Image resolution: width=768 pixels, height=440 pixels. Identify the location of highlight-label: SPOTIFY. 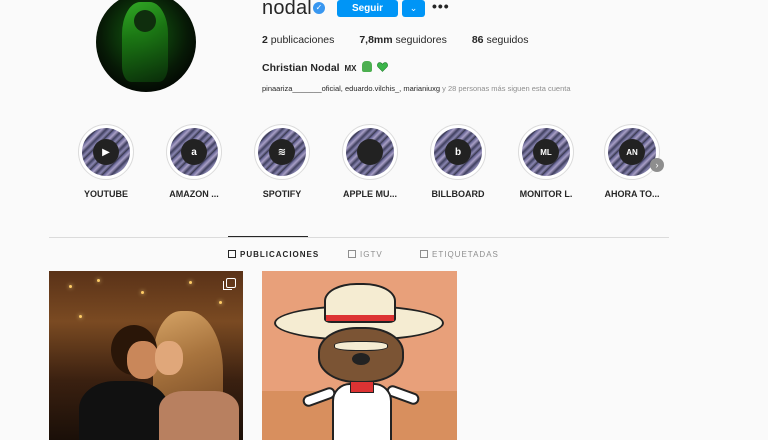
(282, 194).